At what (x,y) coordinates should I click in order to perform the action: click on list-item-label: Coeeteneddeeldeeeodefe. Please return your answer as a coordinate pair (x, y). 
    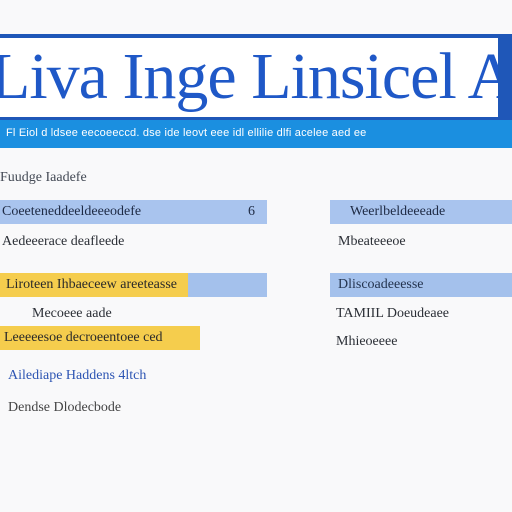
    Looking at the image, I should click on (72, 211).